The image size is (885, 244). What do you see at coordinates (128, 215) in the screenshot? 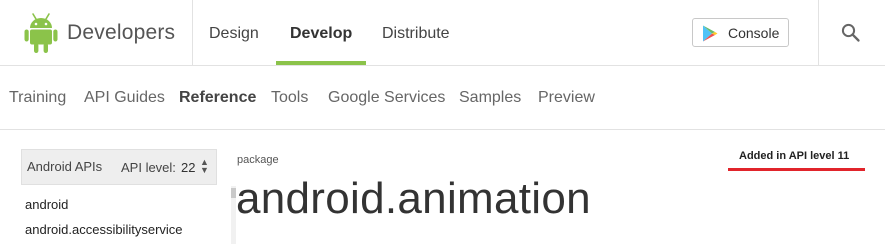
I see `package-list: android android.accessibilityservice` at bounding box center [128, 215].